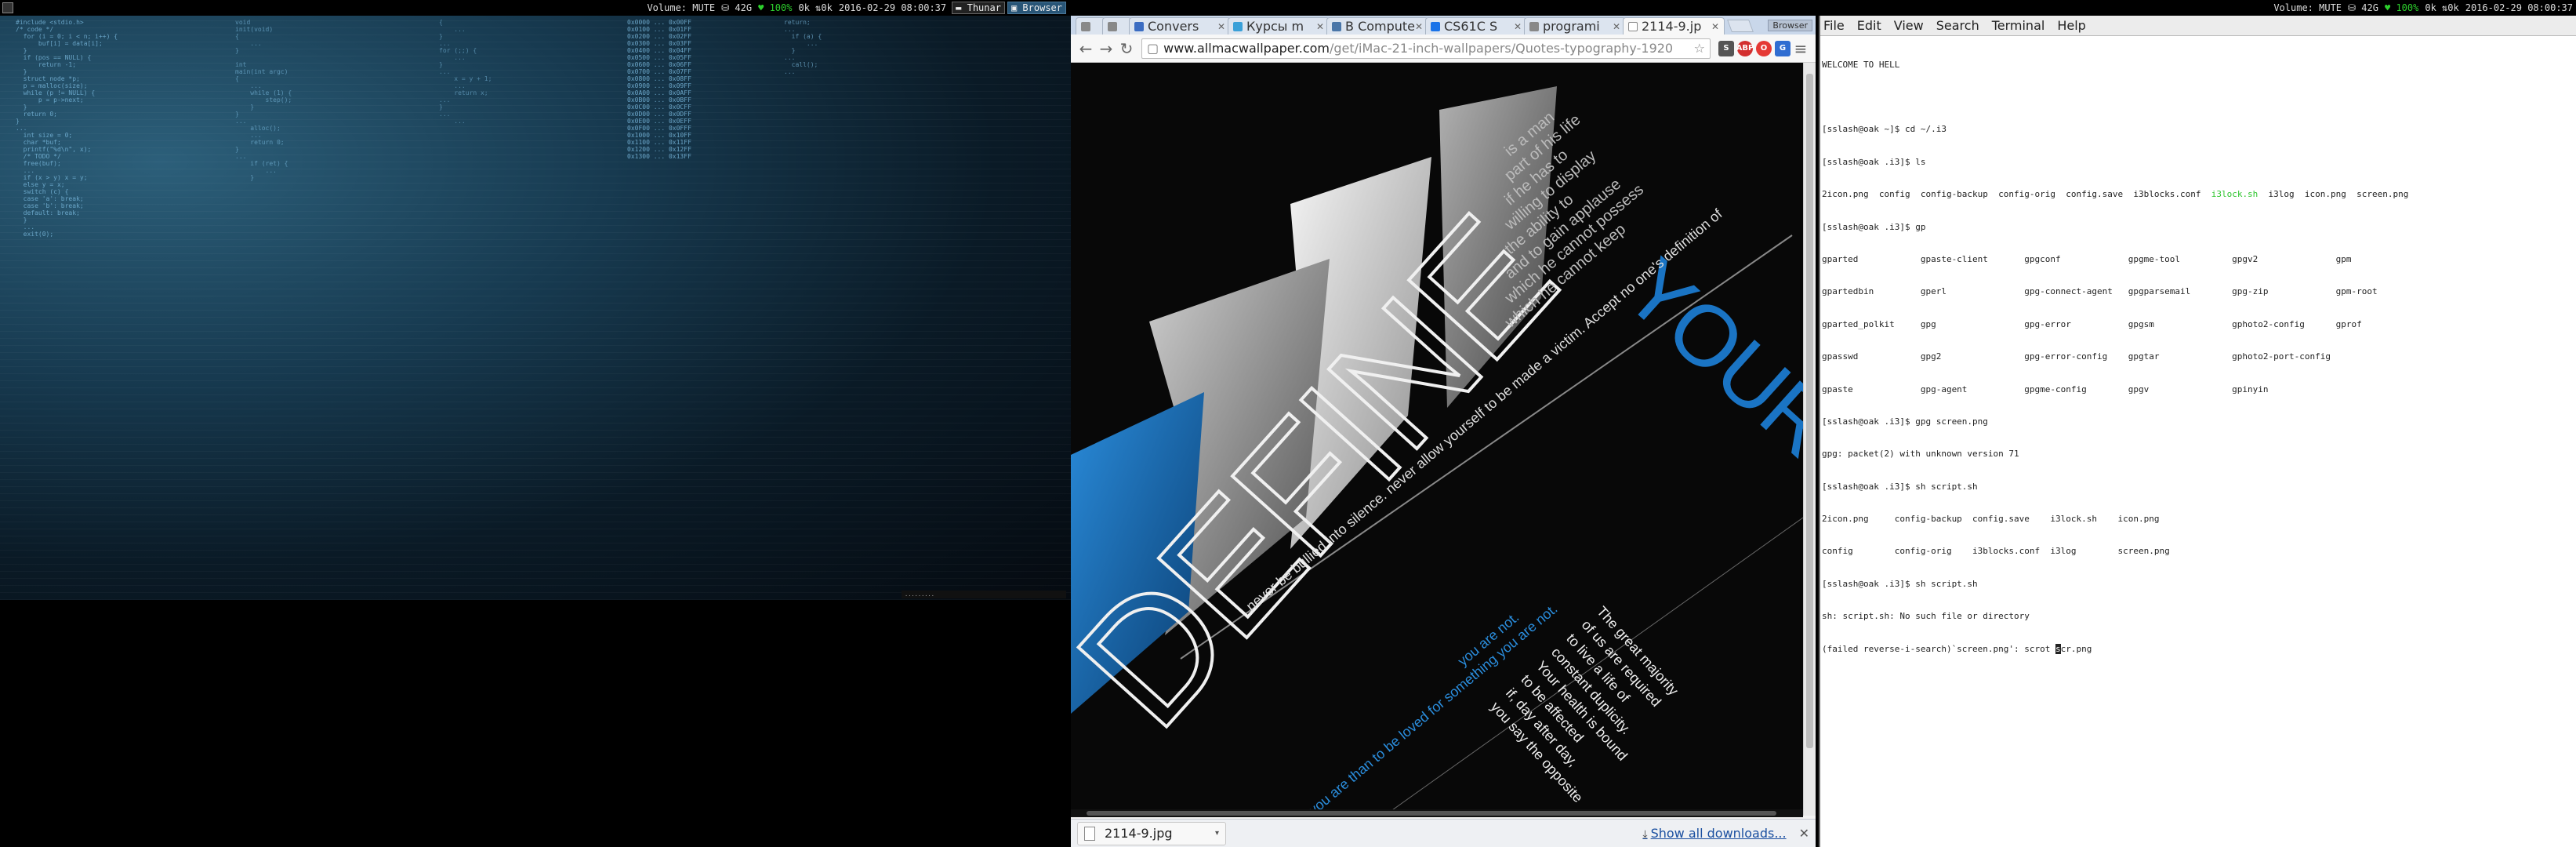  What do you see at coordinates (7, 7) in the screenshot?
I see `workspace-indicator` at bounding box center [7, 7].